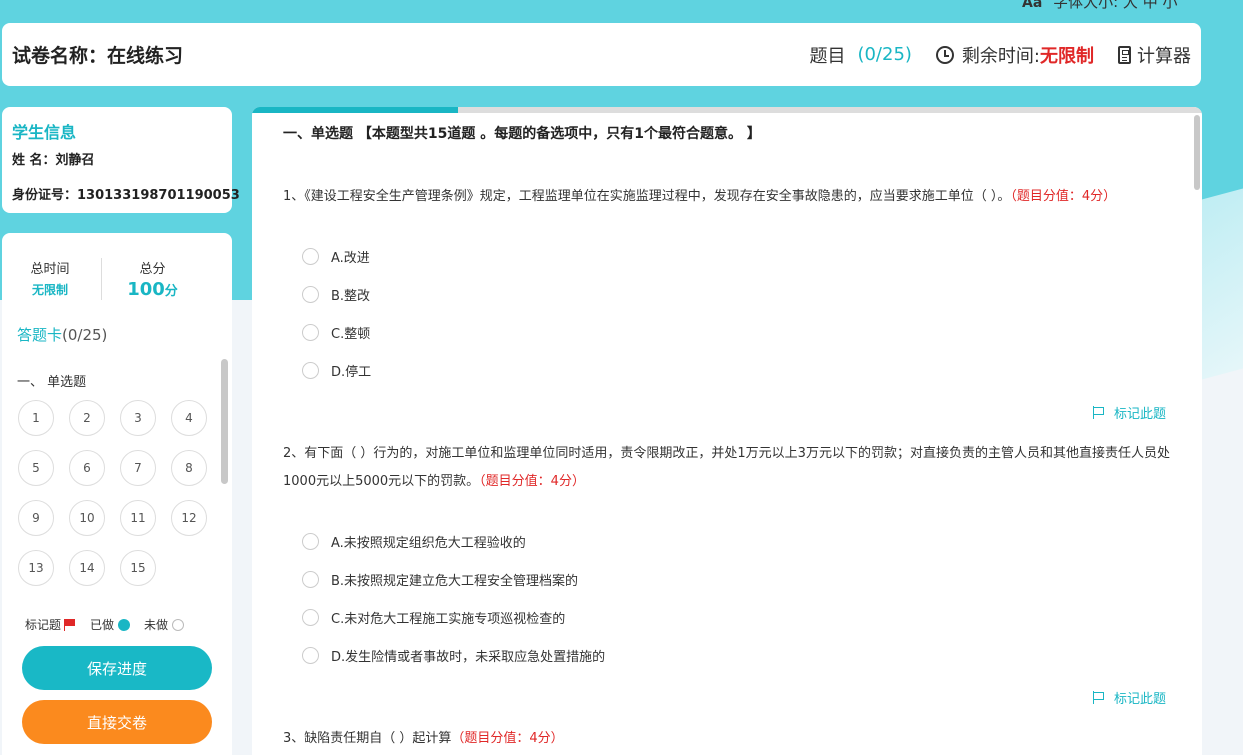  What do you see at coordinates (944, 54) in the screenshot?
I see `clock-icon` at bounding box center [944, 54].